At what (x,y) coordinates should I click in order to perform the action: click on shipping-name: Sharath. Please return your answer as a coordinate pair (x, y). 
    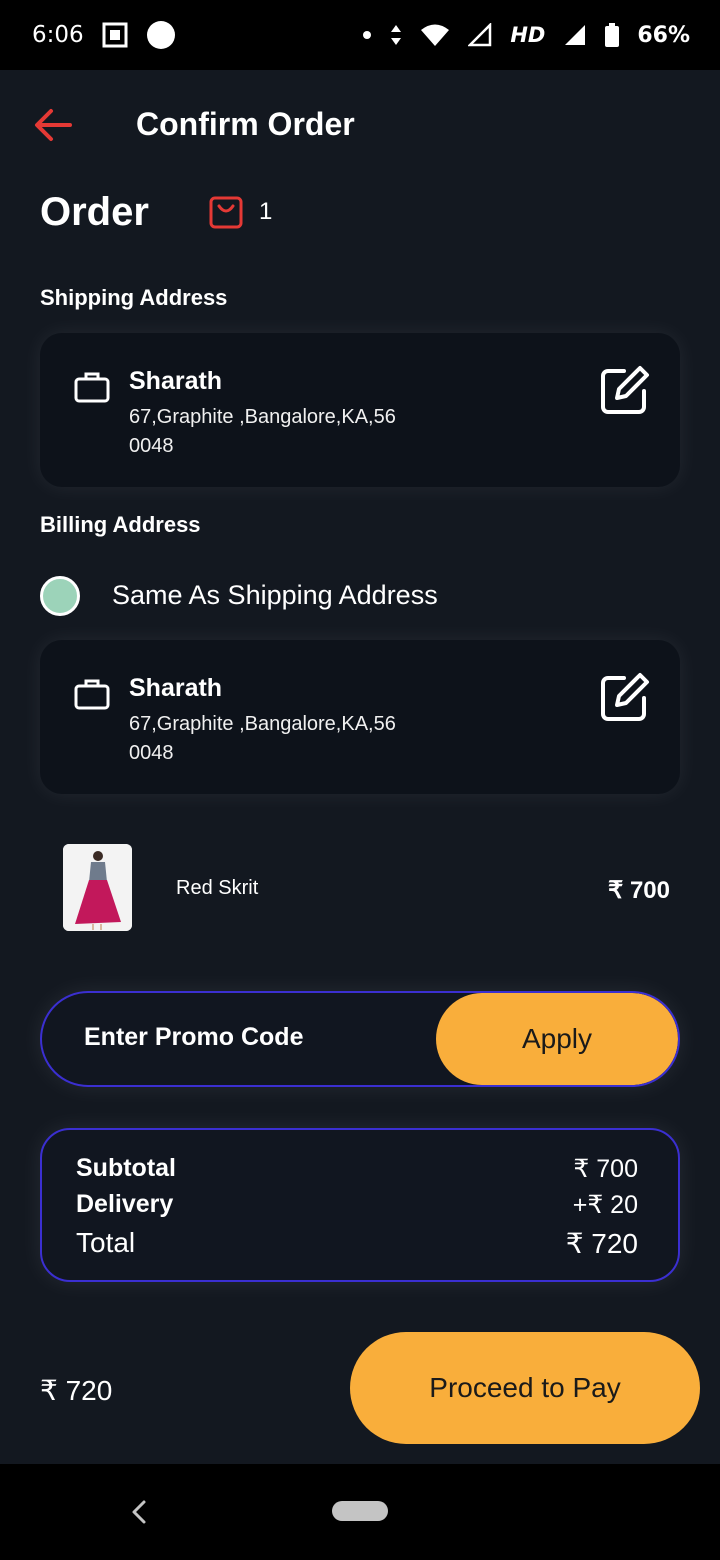
    Looking at the image, I should click on (176, 381).